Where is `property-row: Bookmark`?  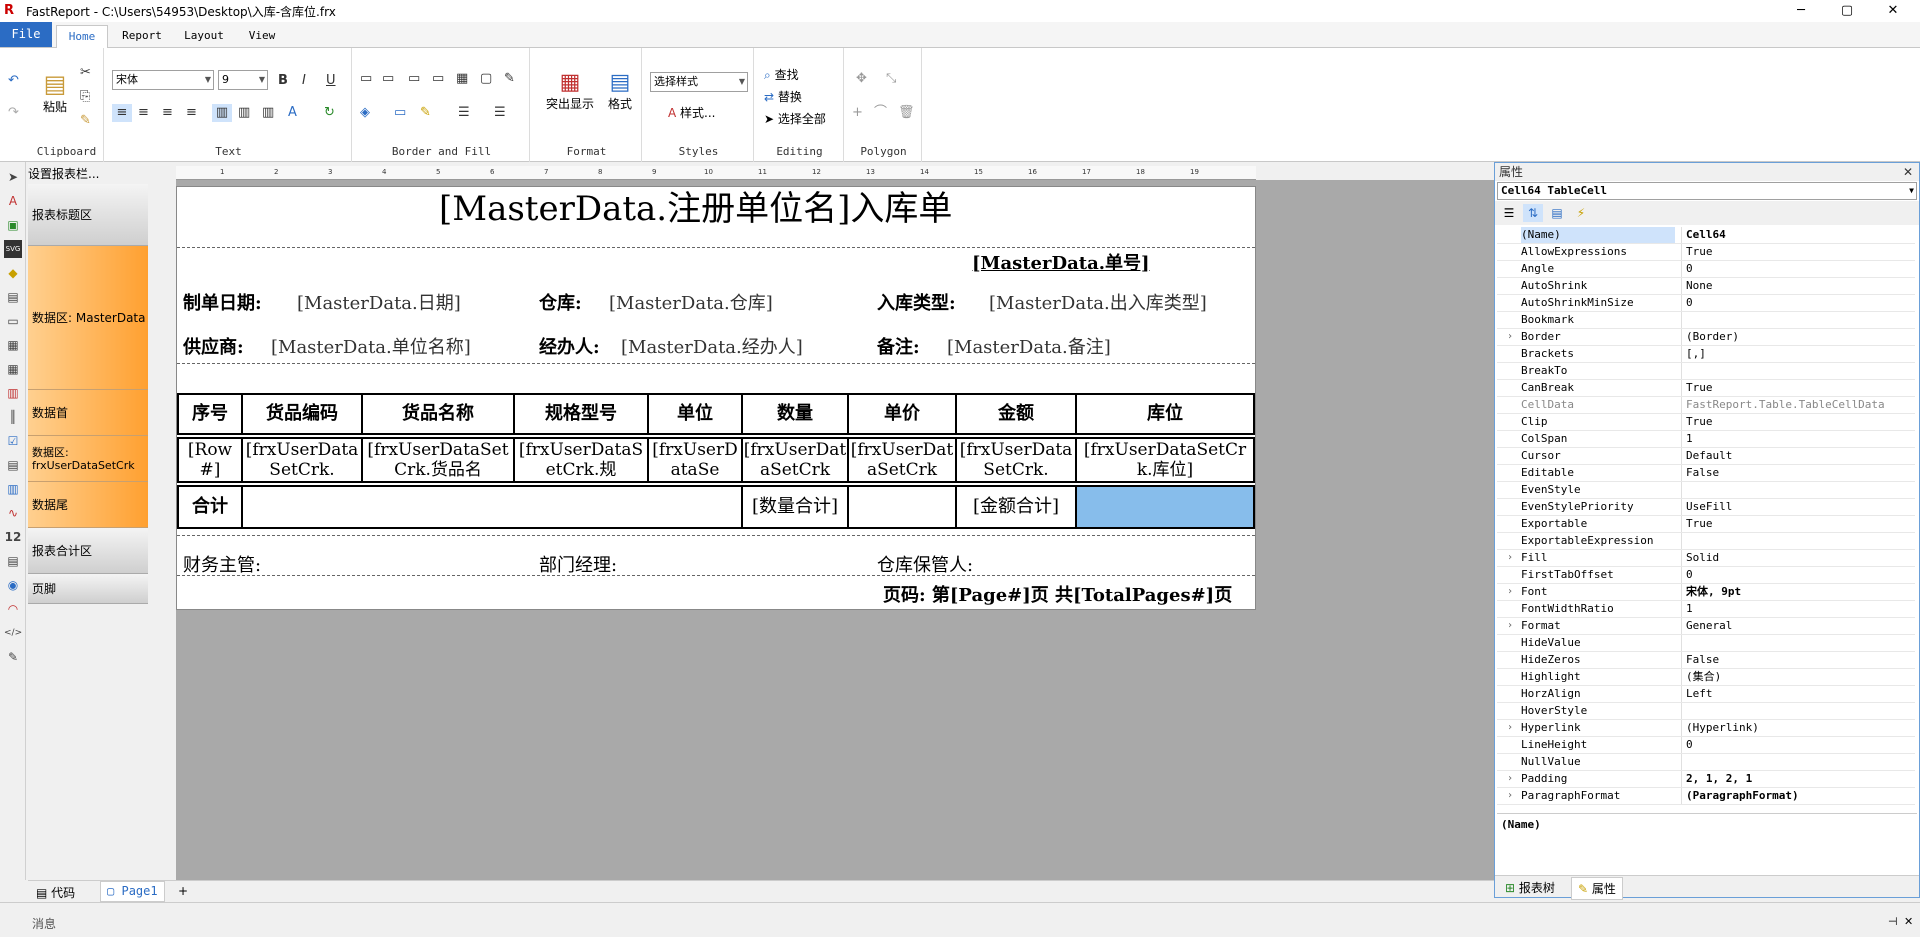
property-row: Bookmark is located at coordinates (1706, 320).